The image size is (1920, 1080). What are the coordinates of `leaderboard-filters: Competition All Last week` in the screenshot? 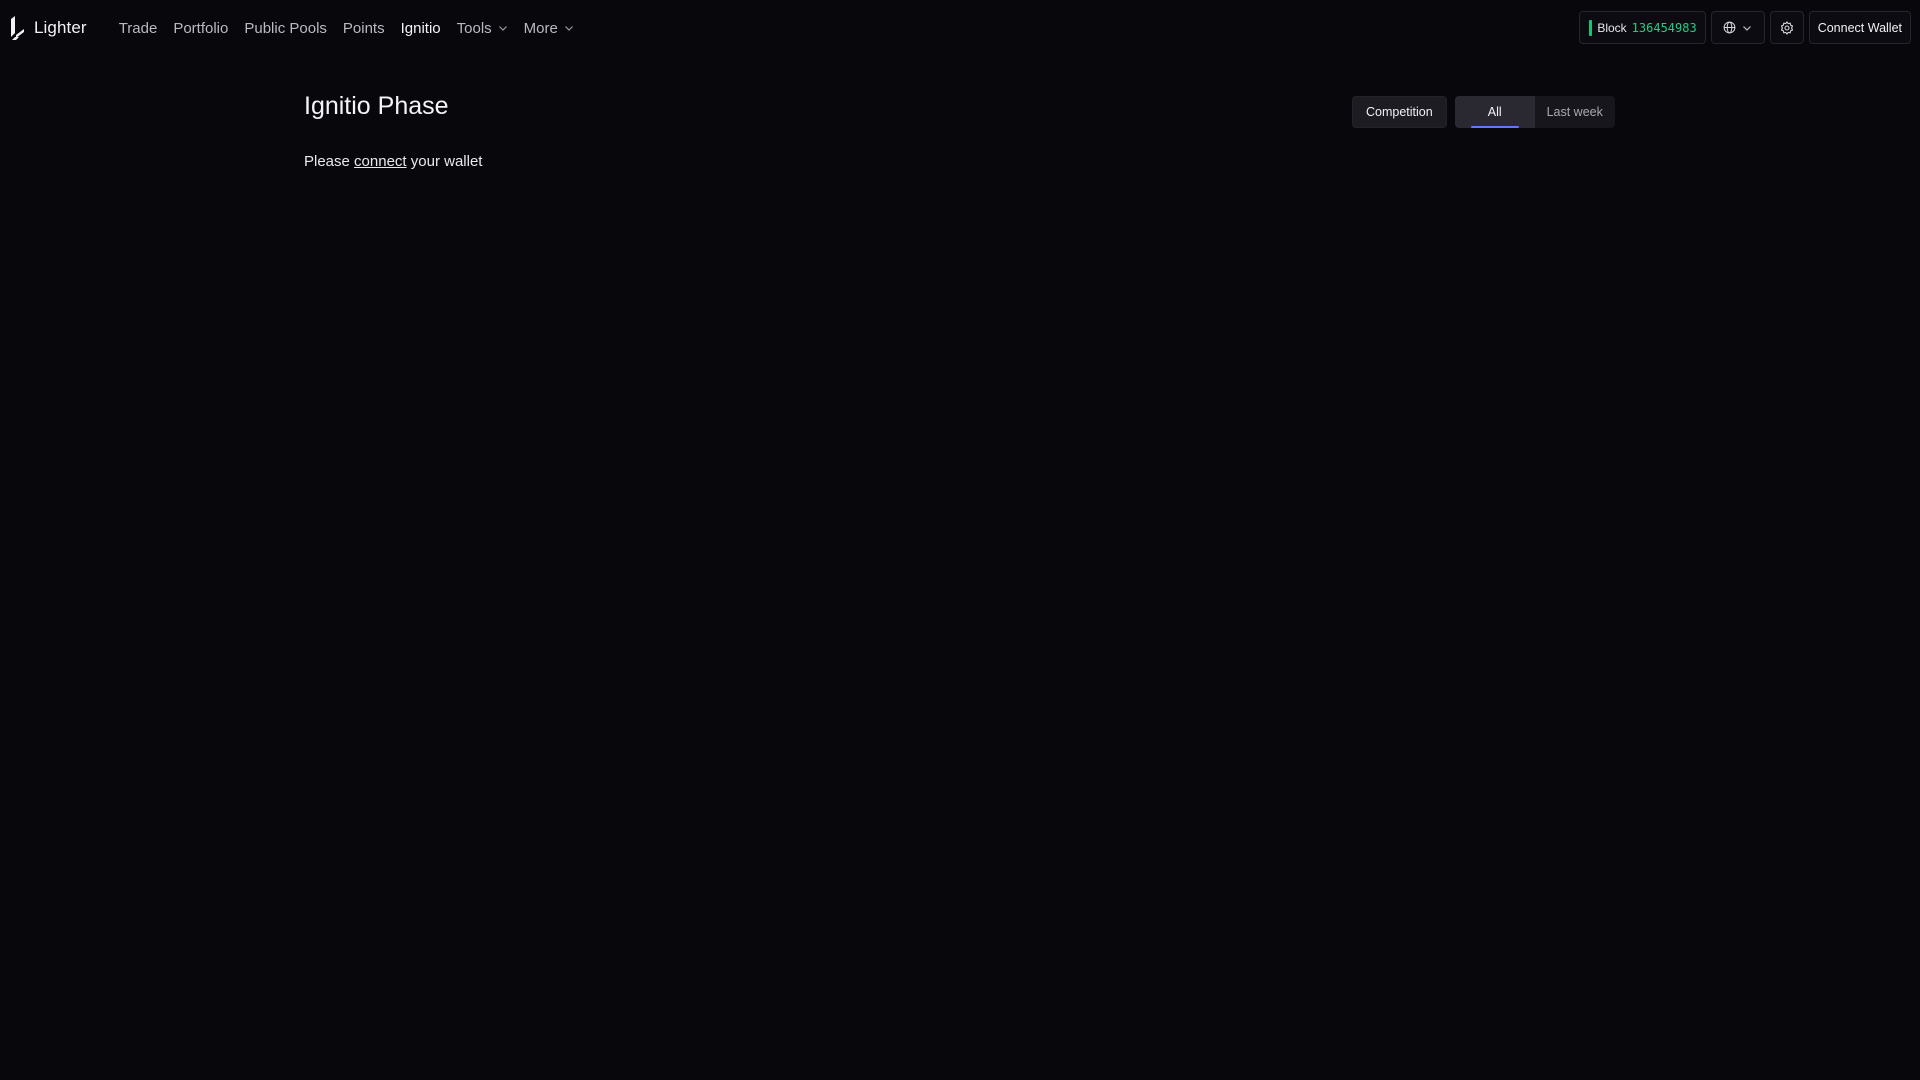 It's located at (1483, 112).